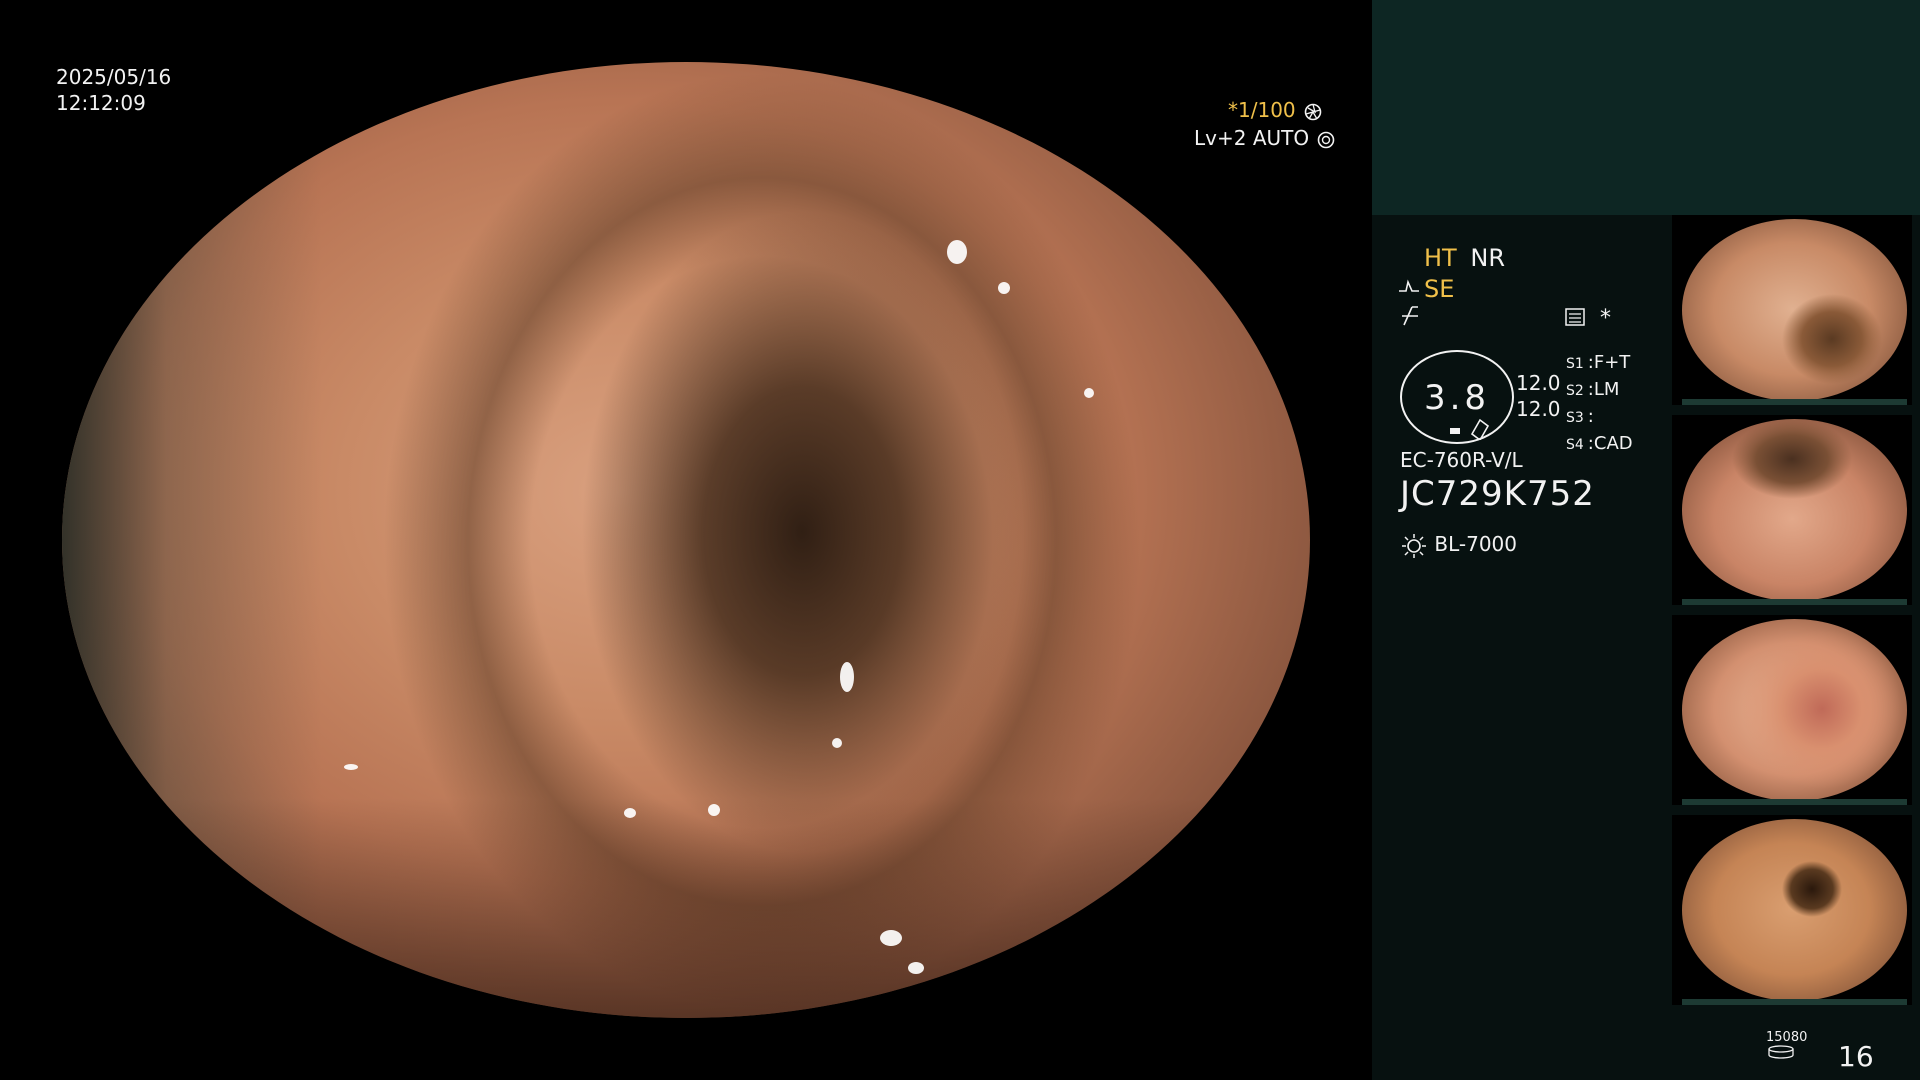  What do you see at coordinates (1497, 494) in the screenshot?
I see `scope-serial-number: JC729K752` at bounding box center [1497, 494].